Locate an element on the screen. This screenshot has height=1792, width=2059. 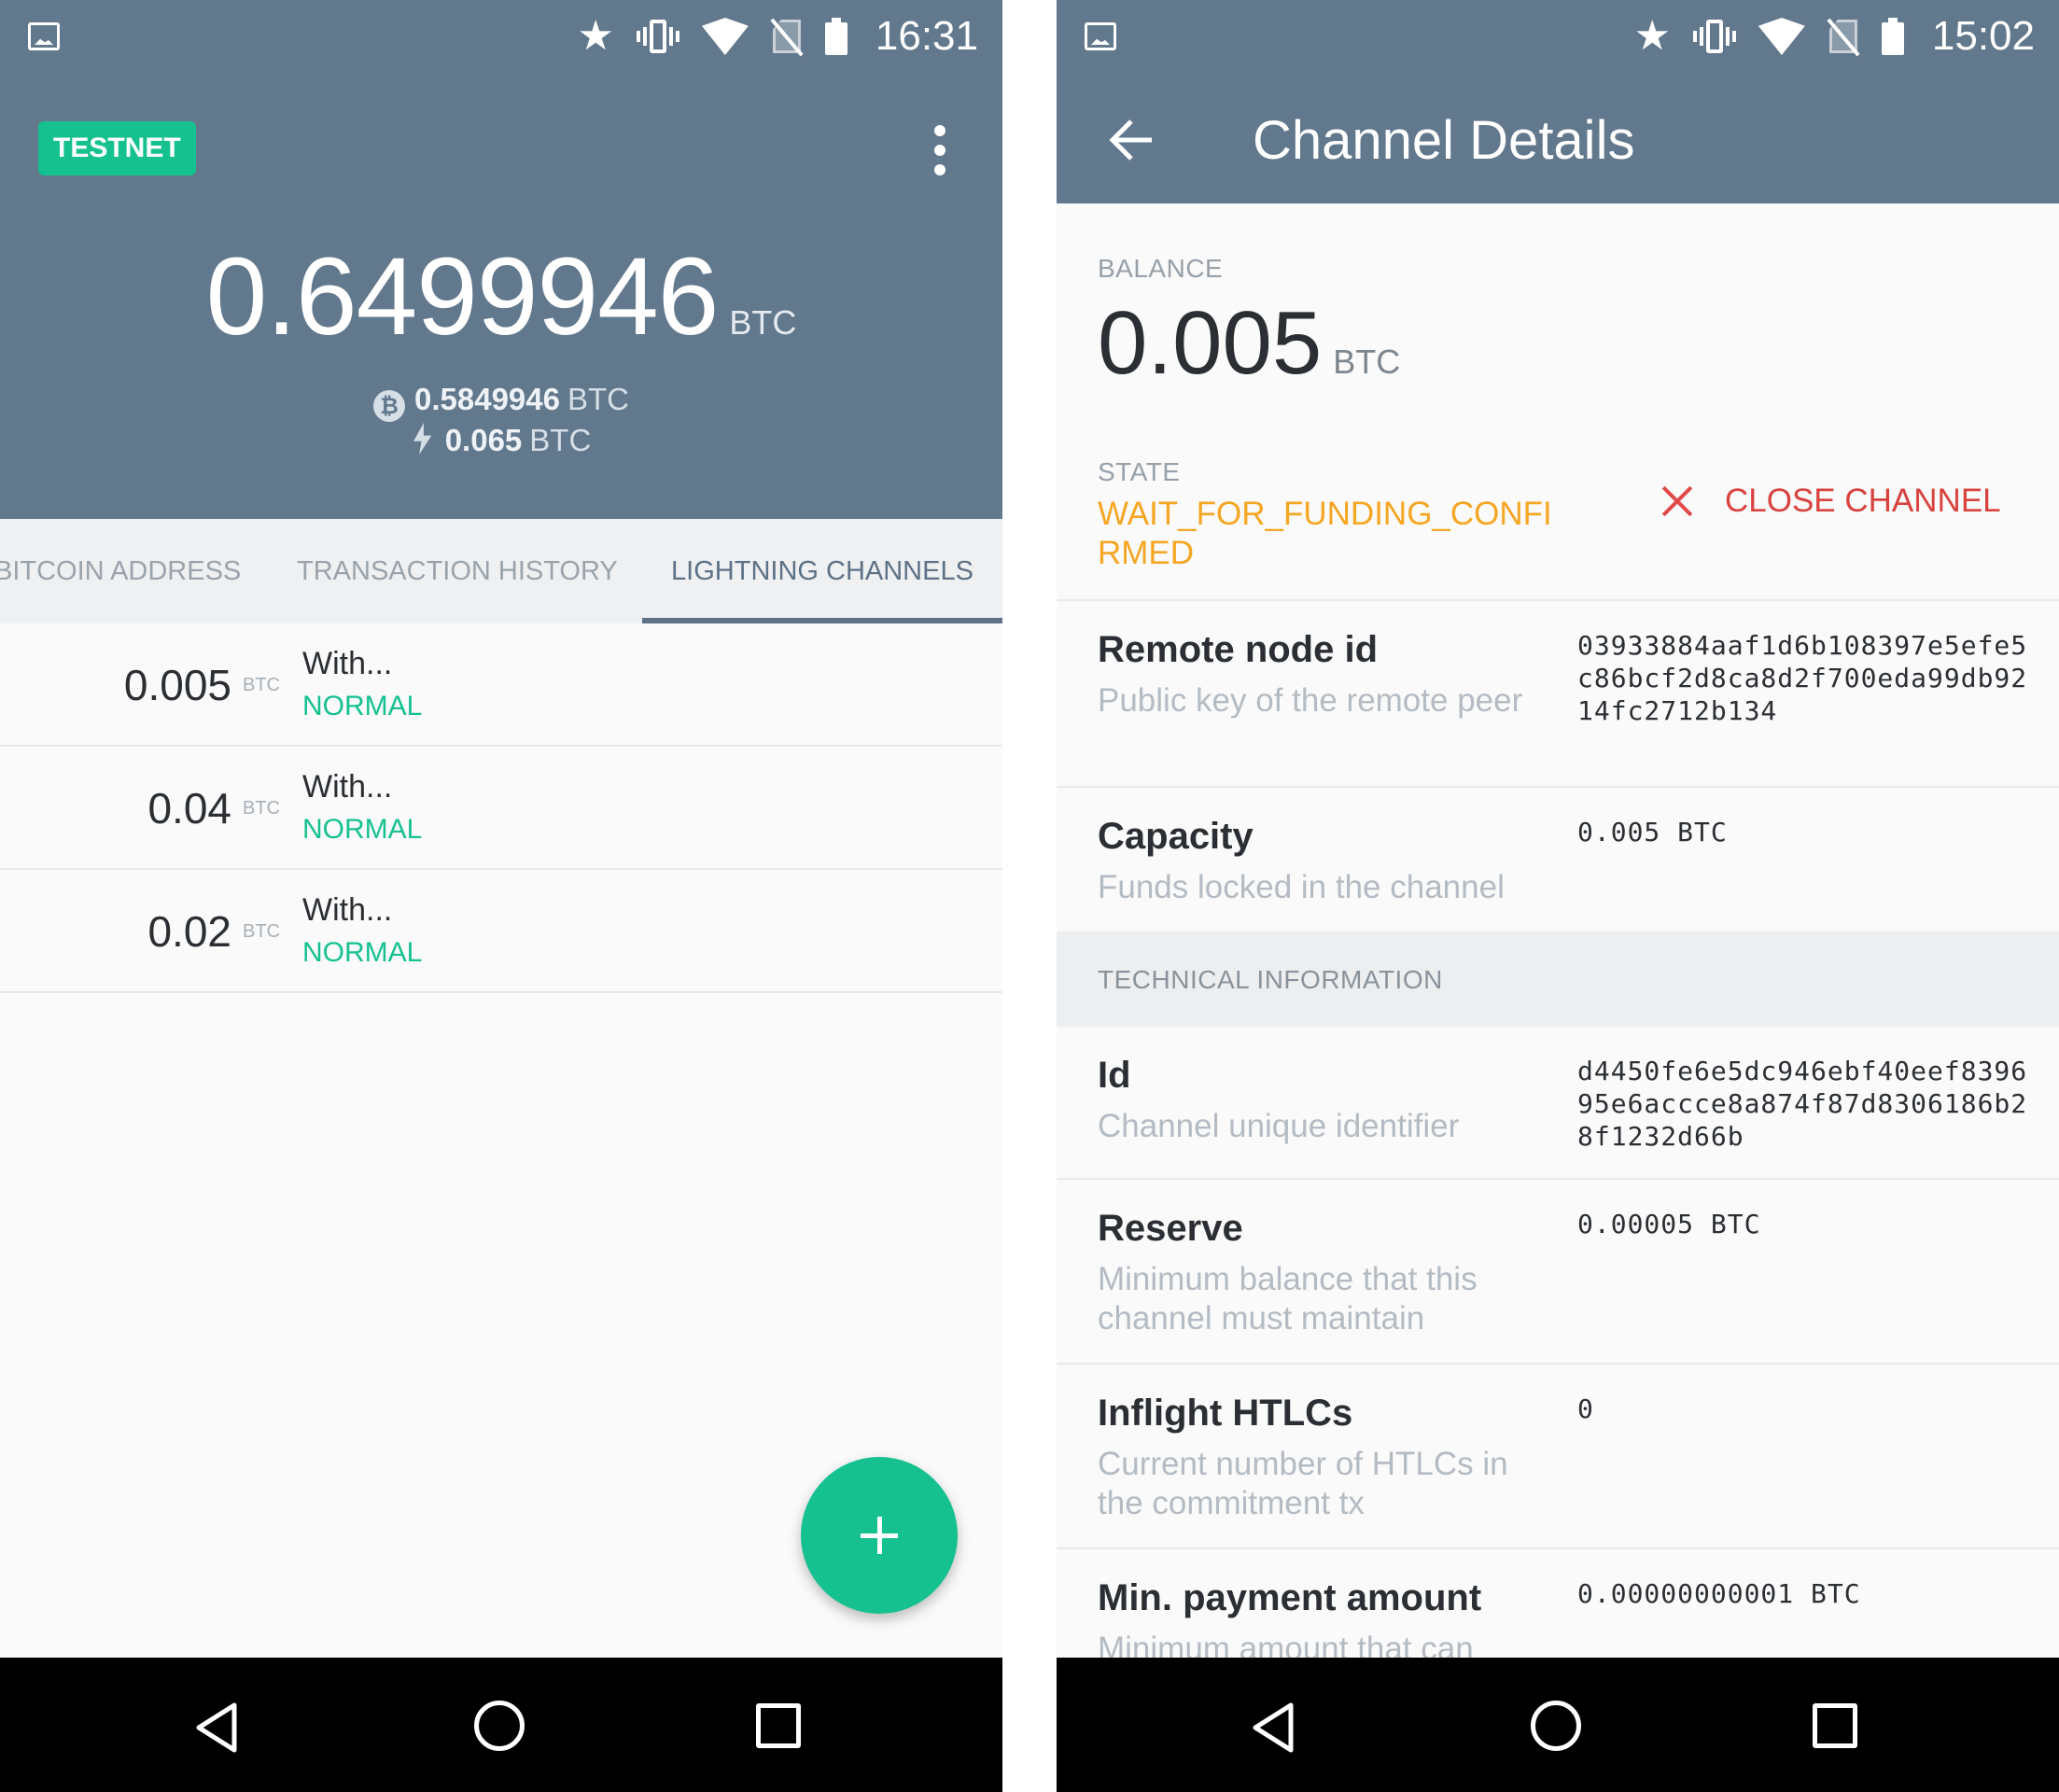
close-channel-button: CLOSE CHANNEL is located at coordinates (1831, 501).